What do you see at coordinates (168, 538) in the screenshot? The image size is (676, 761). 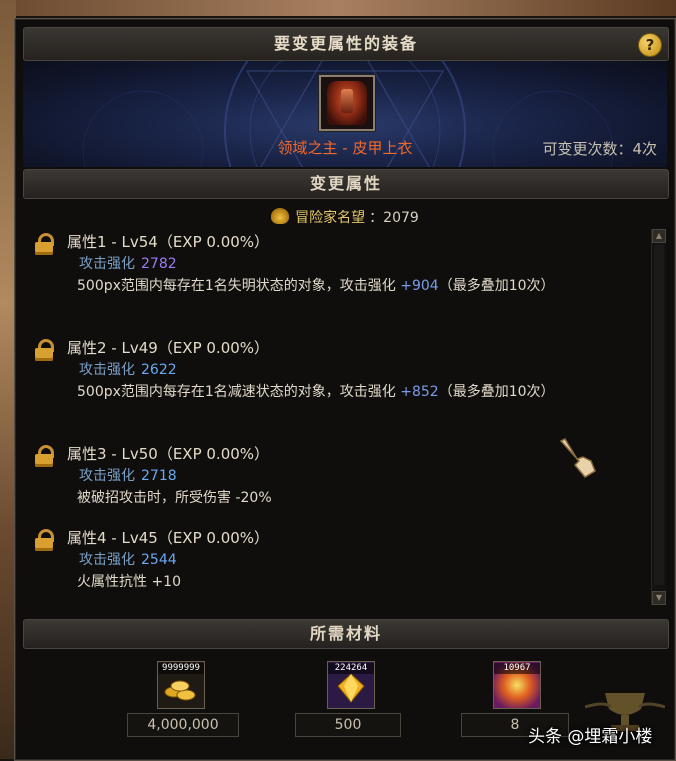 I see `attribute-header: 属性4 - Lv45（EXP 0.00%）` at bounding box center [168, 538].